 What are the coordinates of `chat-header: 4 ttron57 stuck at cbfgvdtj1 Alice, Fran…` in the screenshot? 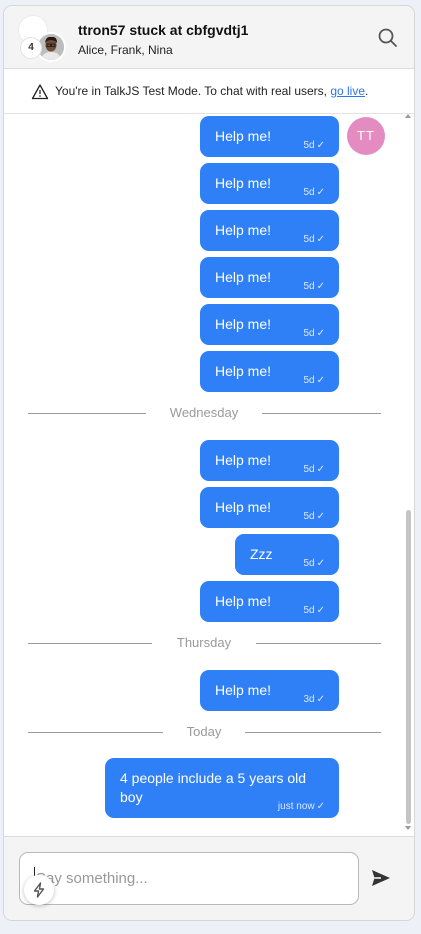 It's located at (209, 37).